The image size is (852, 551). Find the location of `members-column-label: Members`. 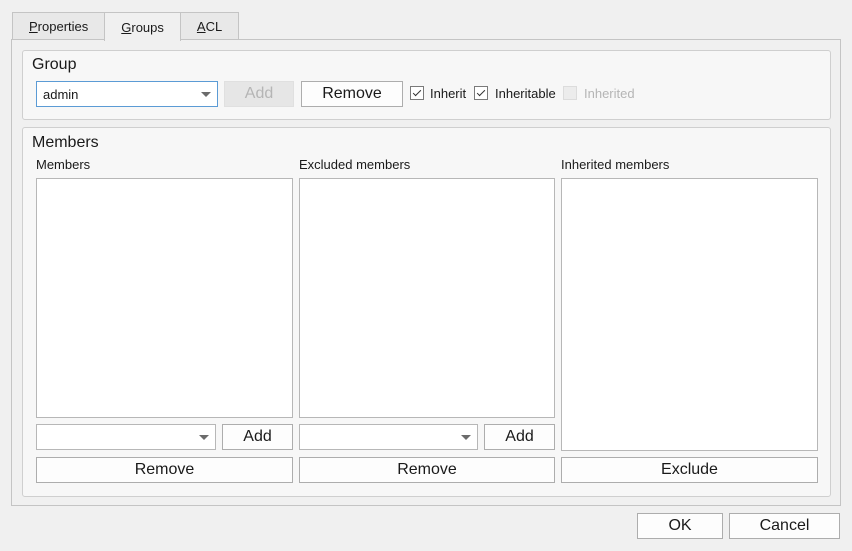

members-column-label: Members is located at coordinates (63, 164).